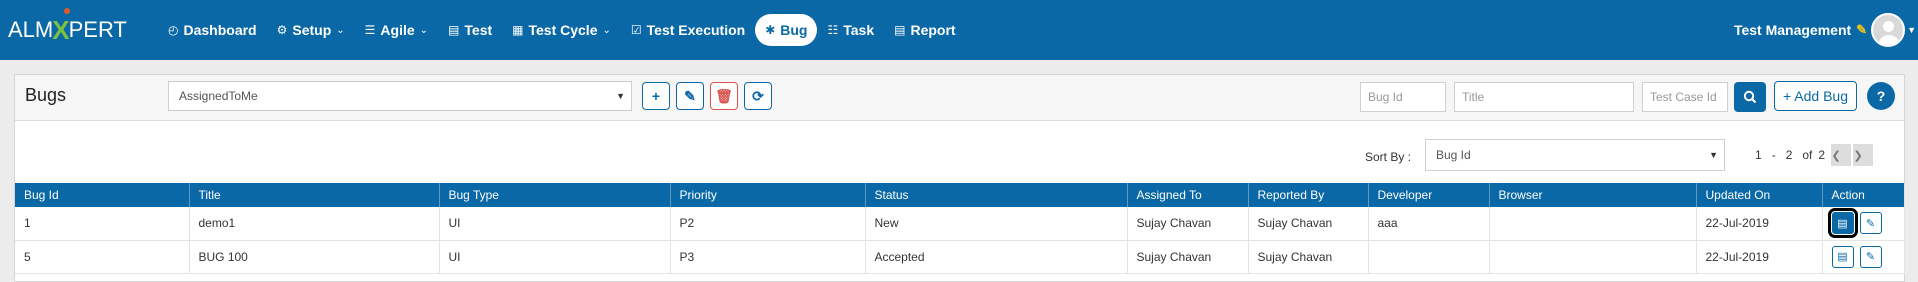 The image size is (1918, 282). I want to click on add-bug-button: + Add Bug, so click(1816, 96).